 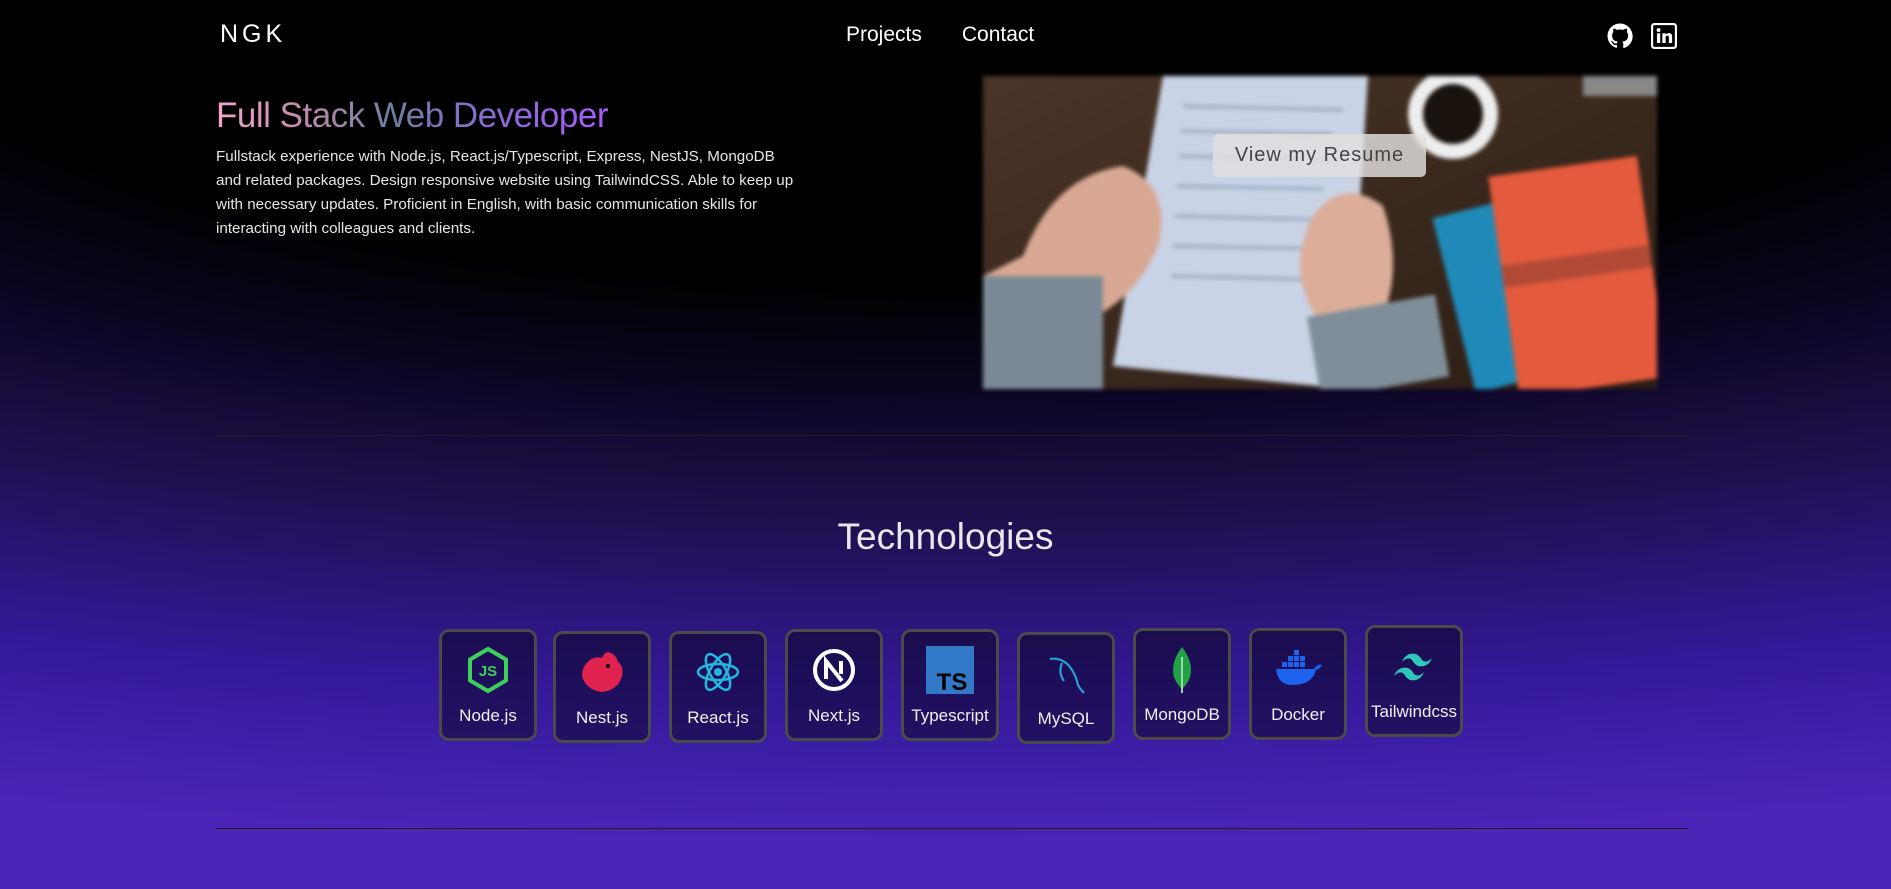 What do you see at coordinates (1299, 667) in the screenshot?
I see `docker-icon` at bounding box center [1299, 667].